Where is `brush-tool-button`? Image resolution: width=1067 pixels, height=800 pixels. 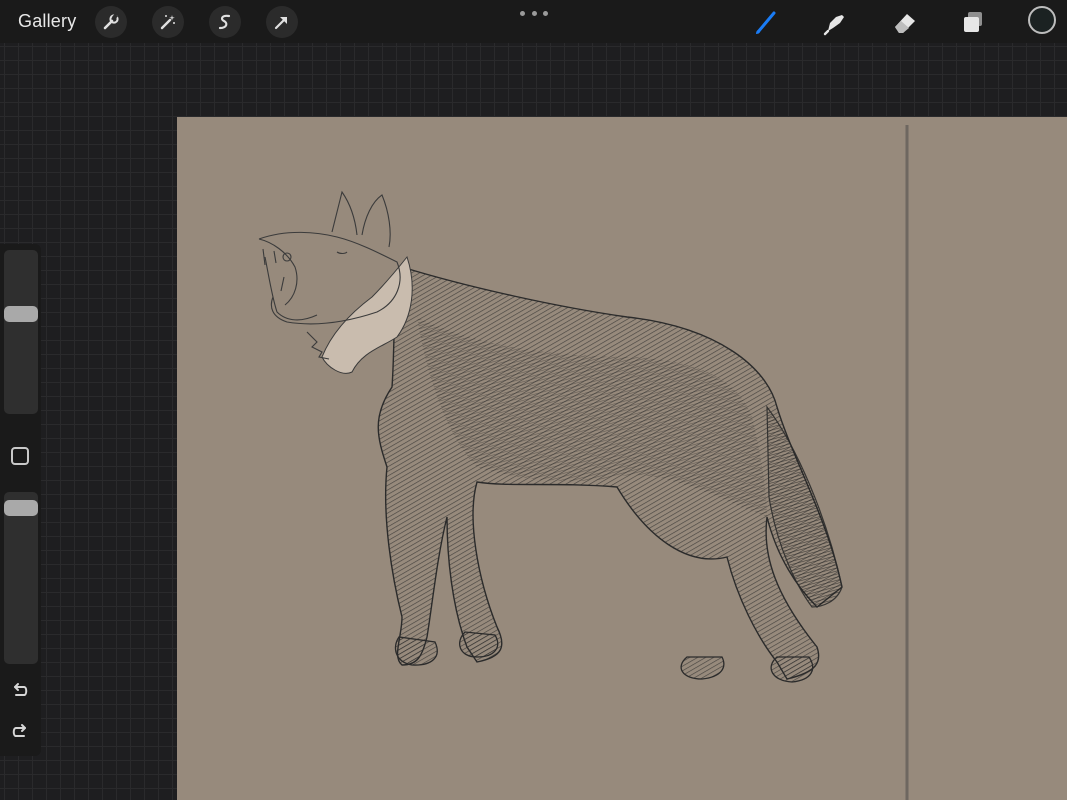
brush-tool-button is located at coordinates (767, 22).